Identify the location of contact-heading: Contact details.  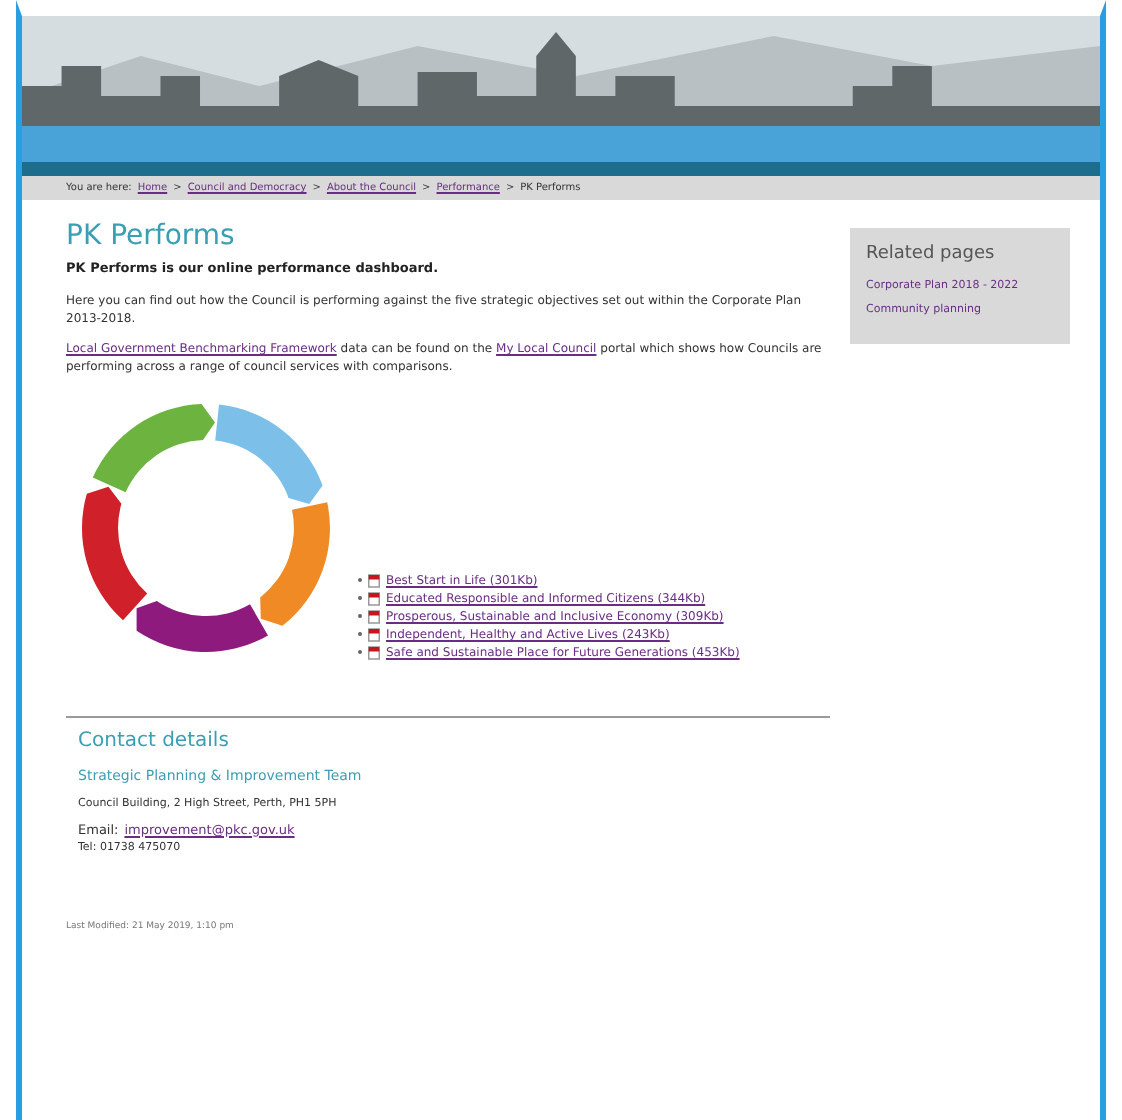
(154, 740).